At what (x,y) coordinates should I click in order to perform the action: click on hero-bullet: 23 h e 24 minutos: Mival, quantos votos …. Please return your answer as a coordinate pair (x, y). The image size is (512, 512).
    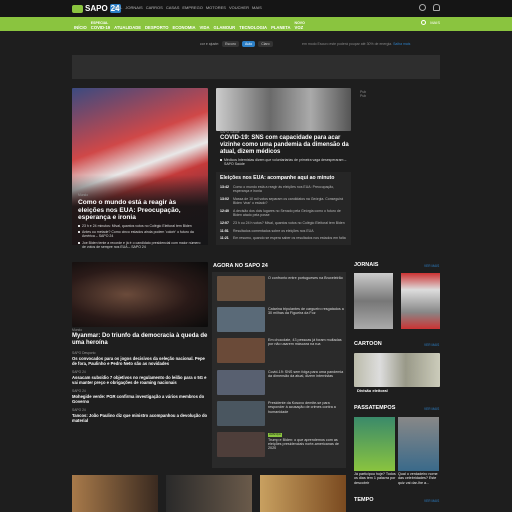
    Looking at the image, I should click on (140, 226).